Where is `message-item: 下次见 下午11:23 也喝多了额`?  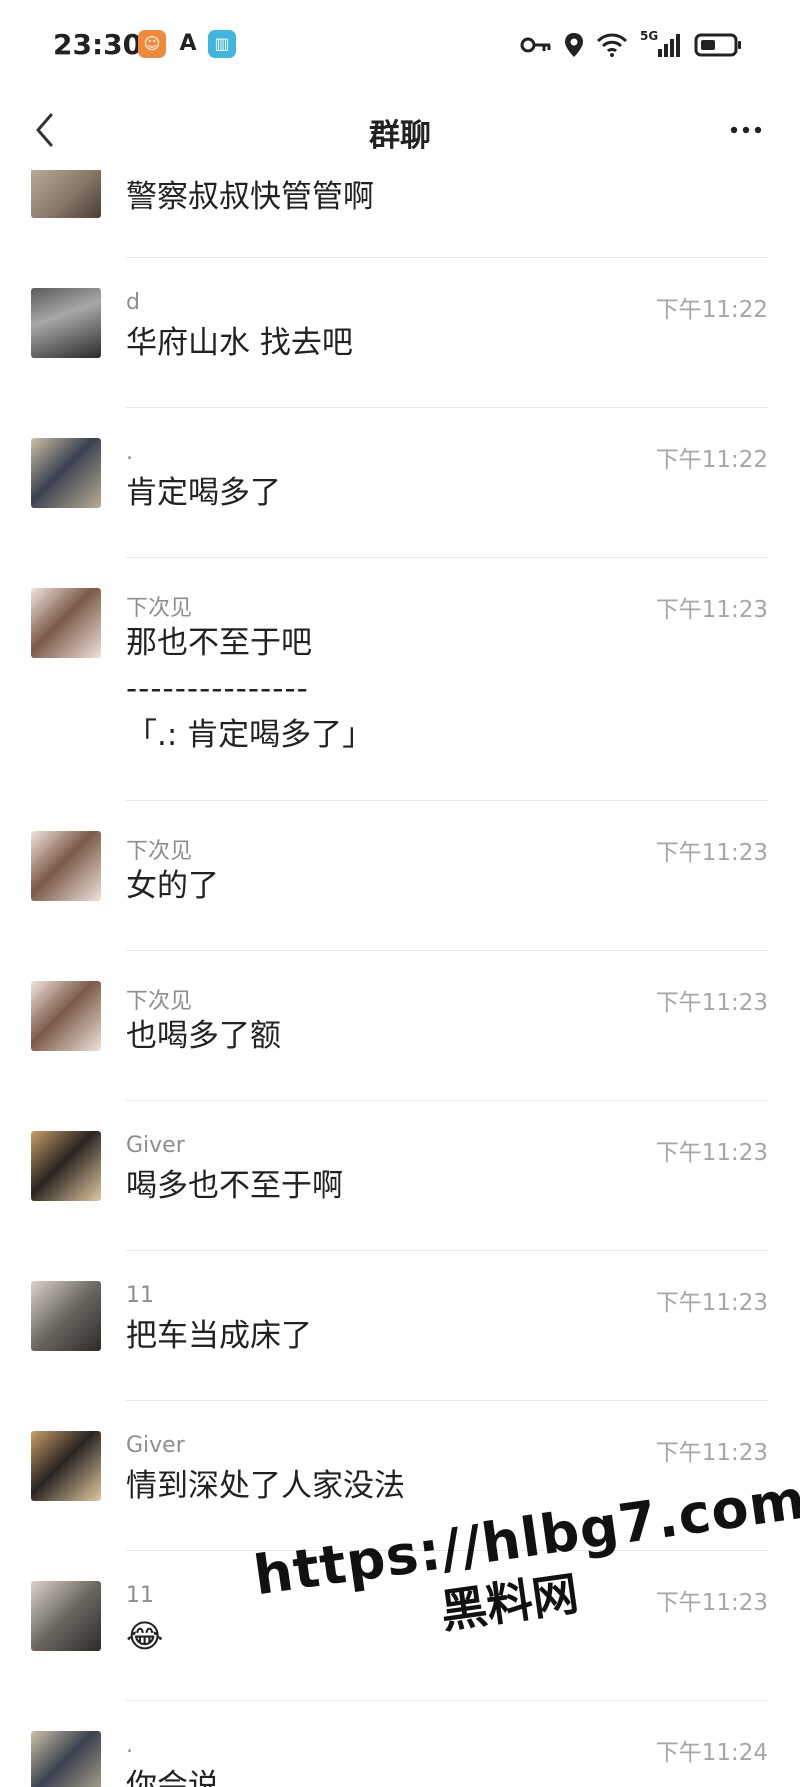
message-item: 下次见 下午11:23 也喝多了额 is located at coordinates (400, 1026).